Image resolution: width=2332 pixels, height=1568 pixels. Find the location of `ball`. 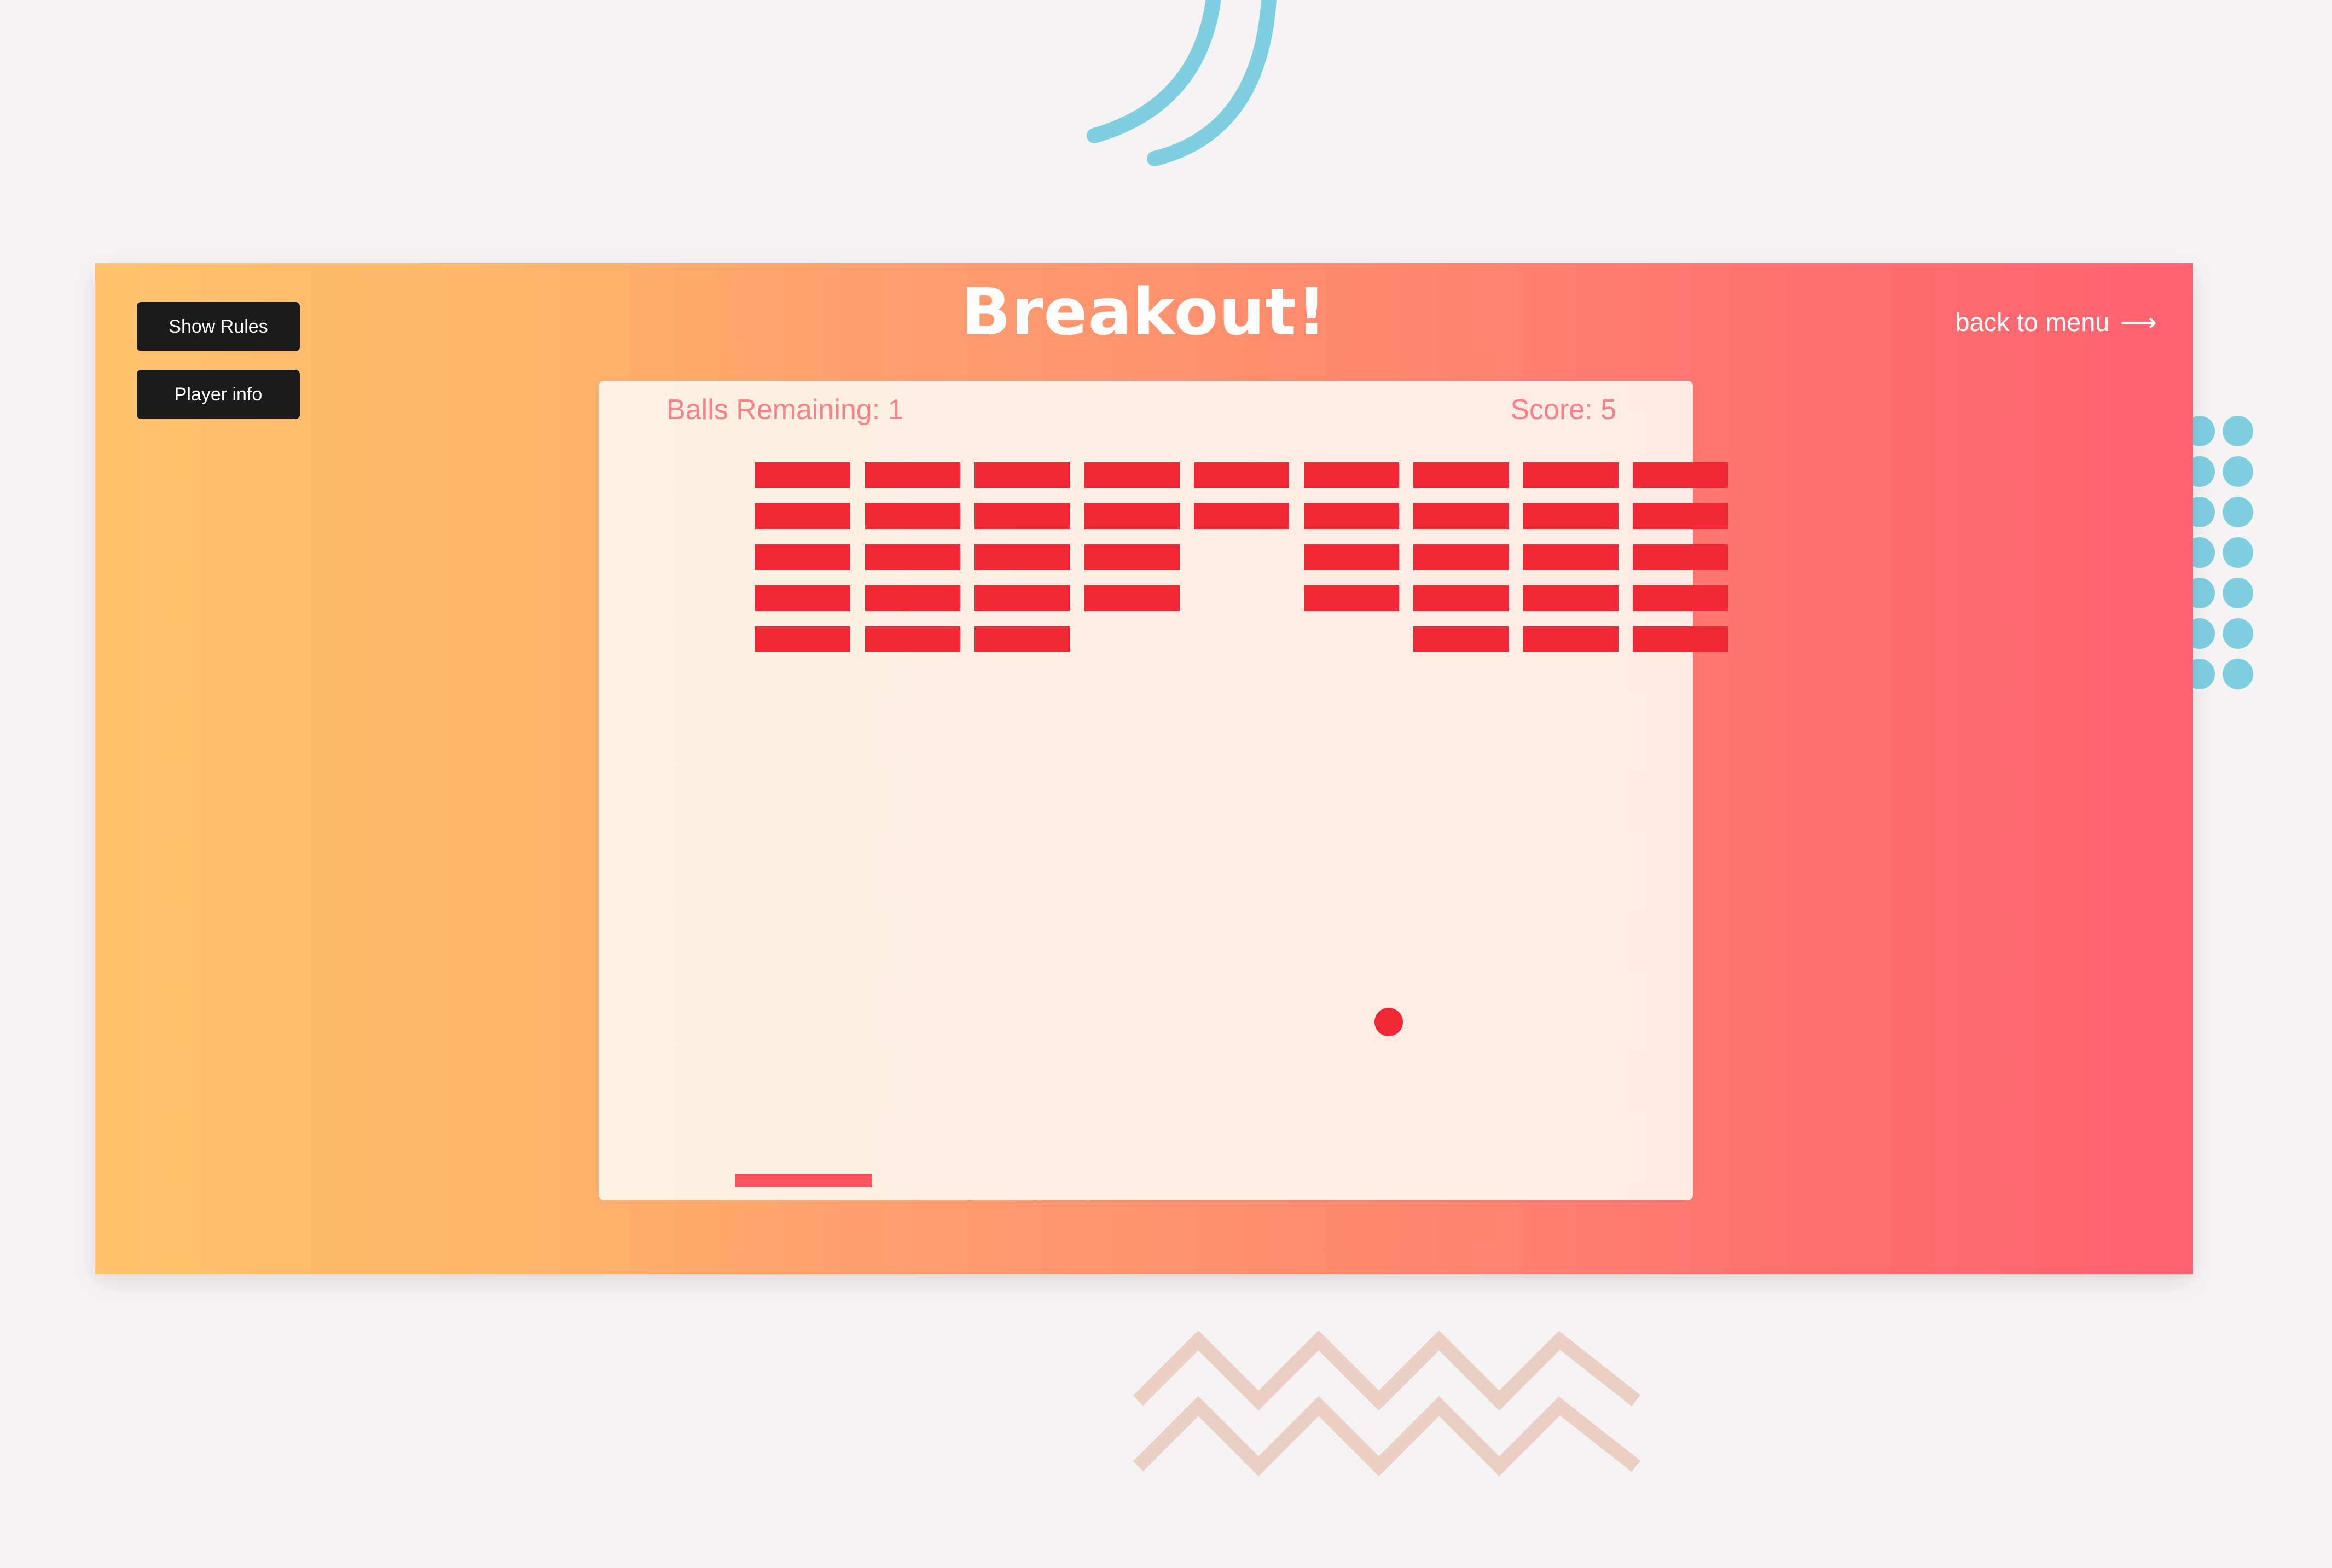

ball is located at coordinates (1388, 1022).